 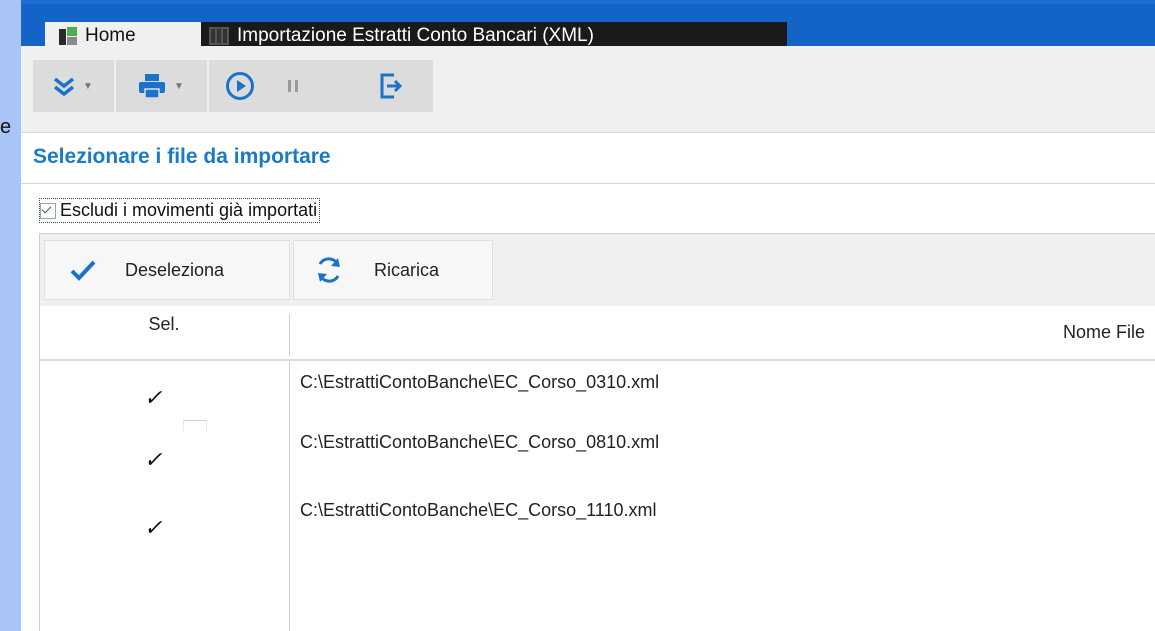 What do you see at coordinates (68, 36) in the screenshot?
I see `home-icon` at bounding box center [68, 36].